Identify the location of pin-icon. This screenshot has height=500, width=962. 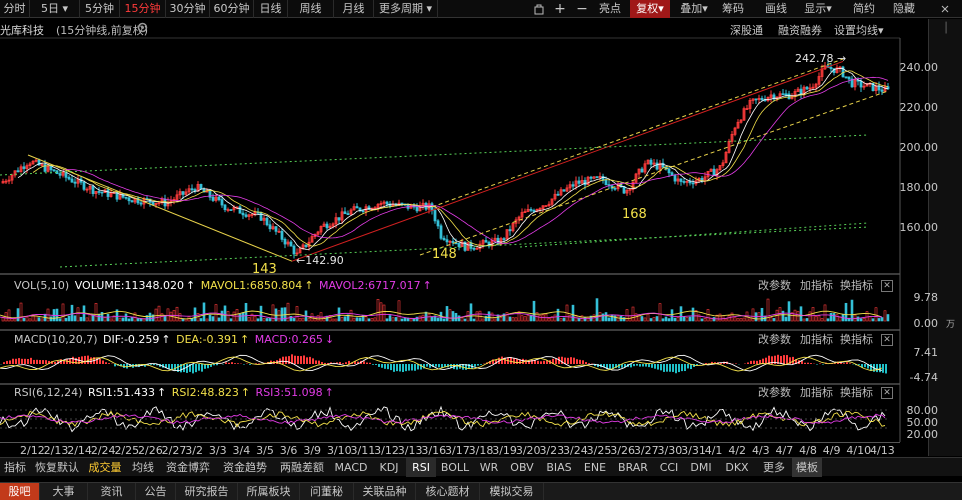
(539, 9).